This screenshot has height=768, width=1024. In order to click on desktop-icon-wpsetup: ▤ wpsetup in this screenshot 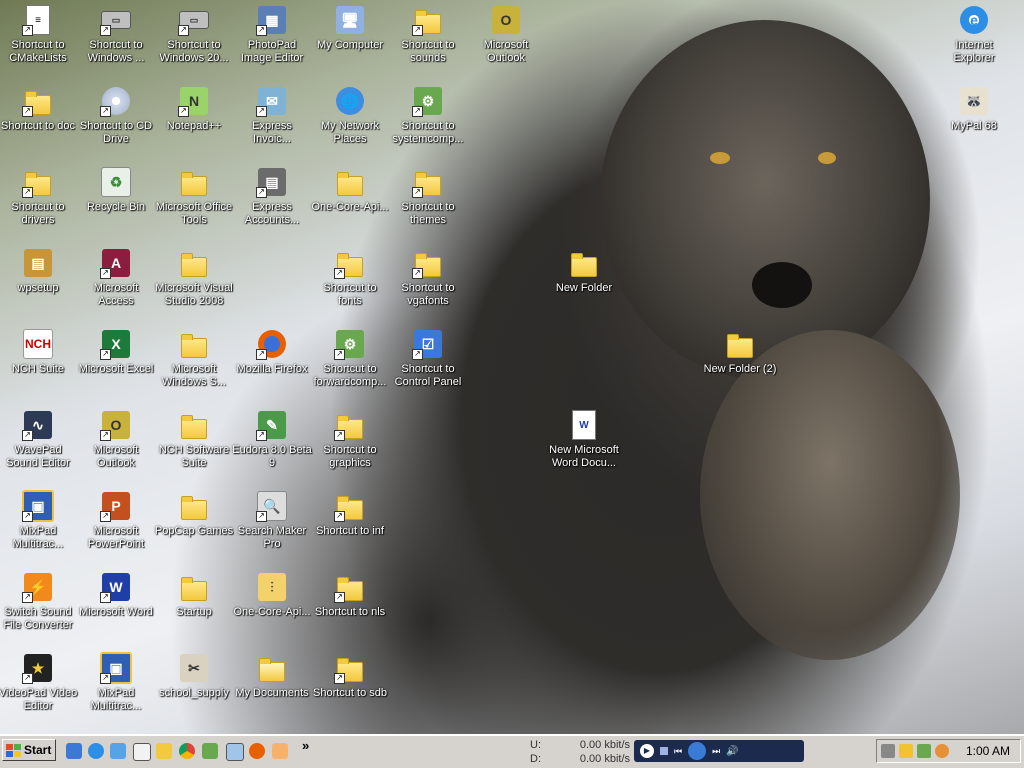, I will do `click(39, 284)`.